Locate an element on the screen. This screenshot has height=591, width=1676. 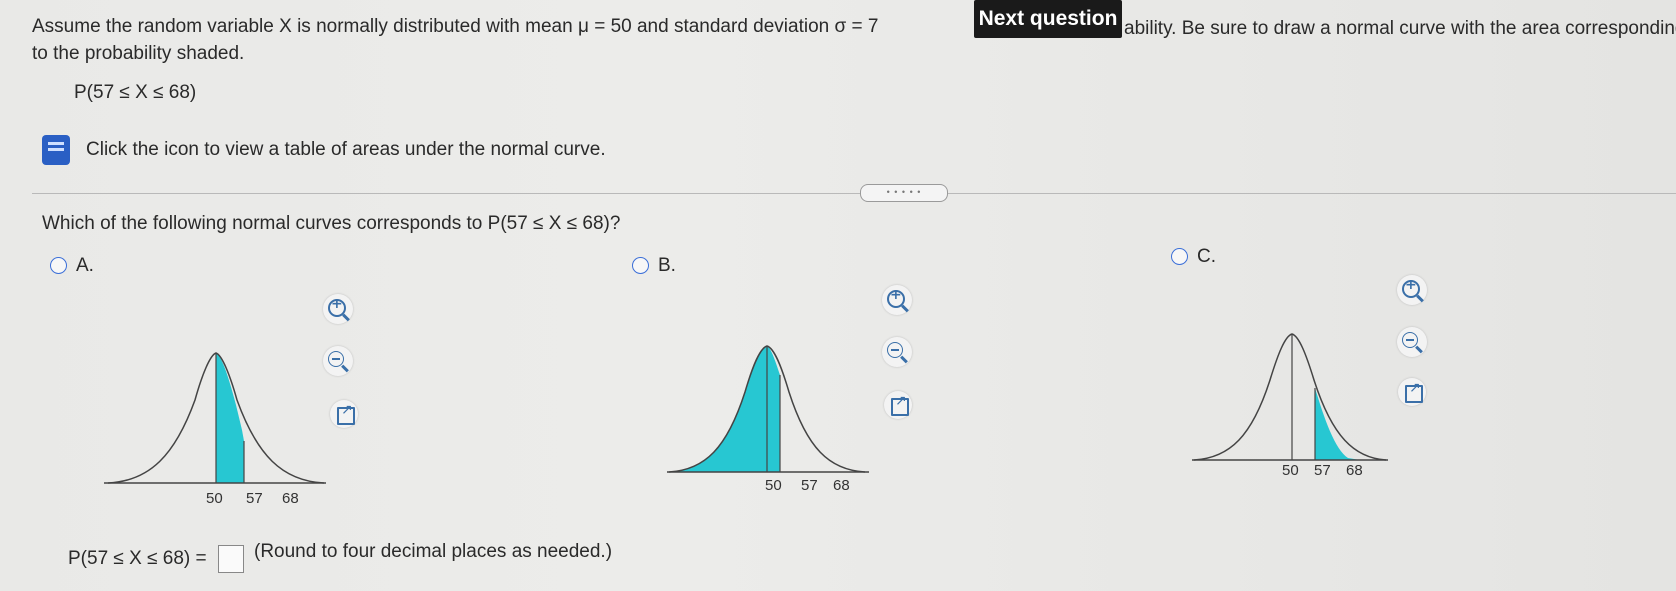
option-c-label: C. is located at coordinates (1206, 257).